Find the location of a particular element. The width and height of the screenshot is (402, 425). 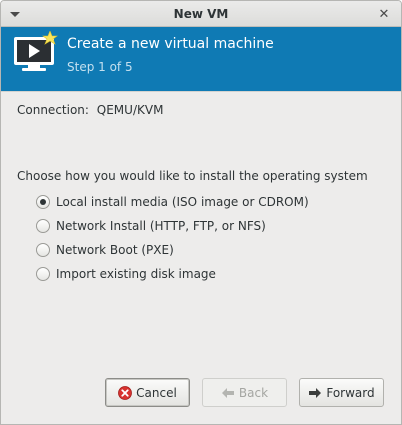

radio-local-install-media: Local install media (ISO image or CDROM) is located at coordinates (172, 202).